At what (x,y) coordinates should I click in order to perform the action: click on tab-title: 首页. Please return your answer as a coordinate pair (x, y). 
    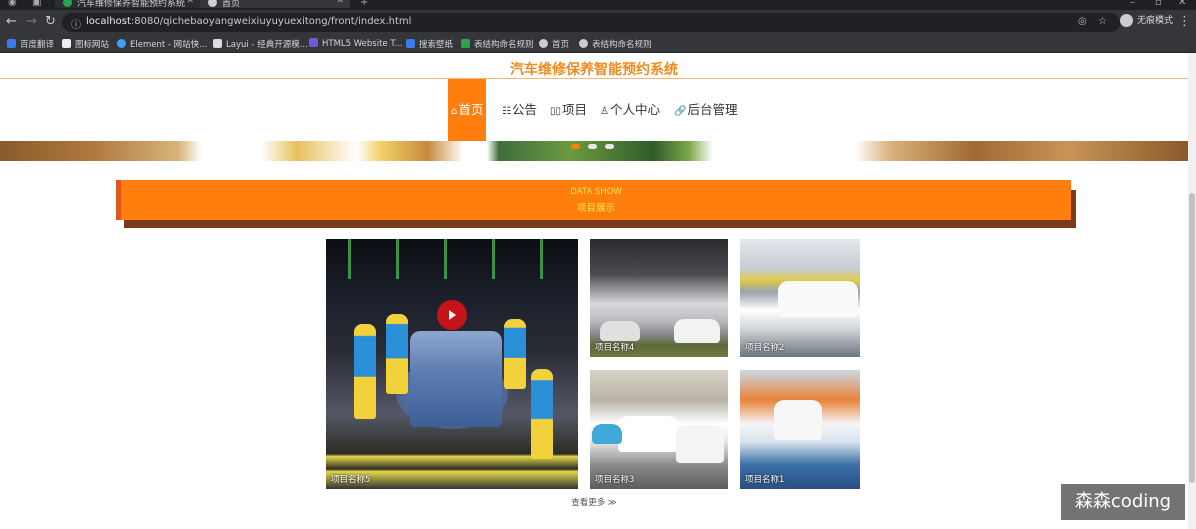
    Looking at the image, I should click on (231, 4).